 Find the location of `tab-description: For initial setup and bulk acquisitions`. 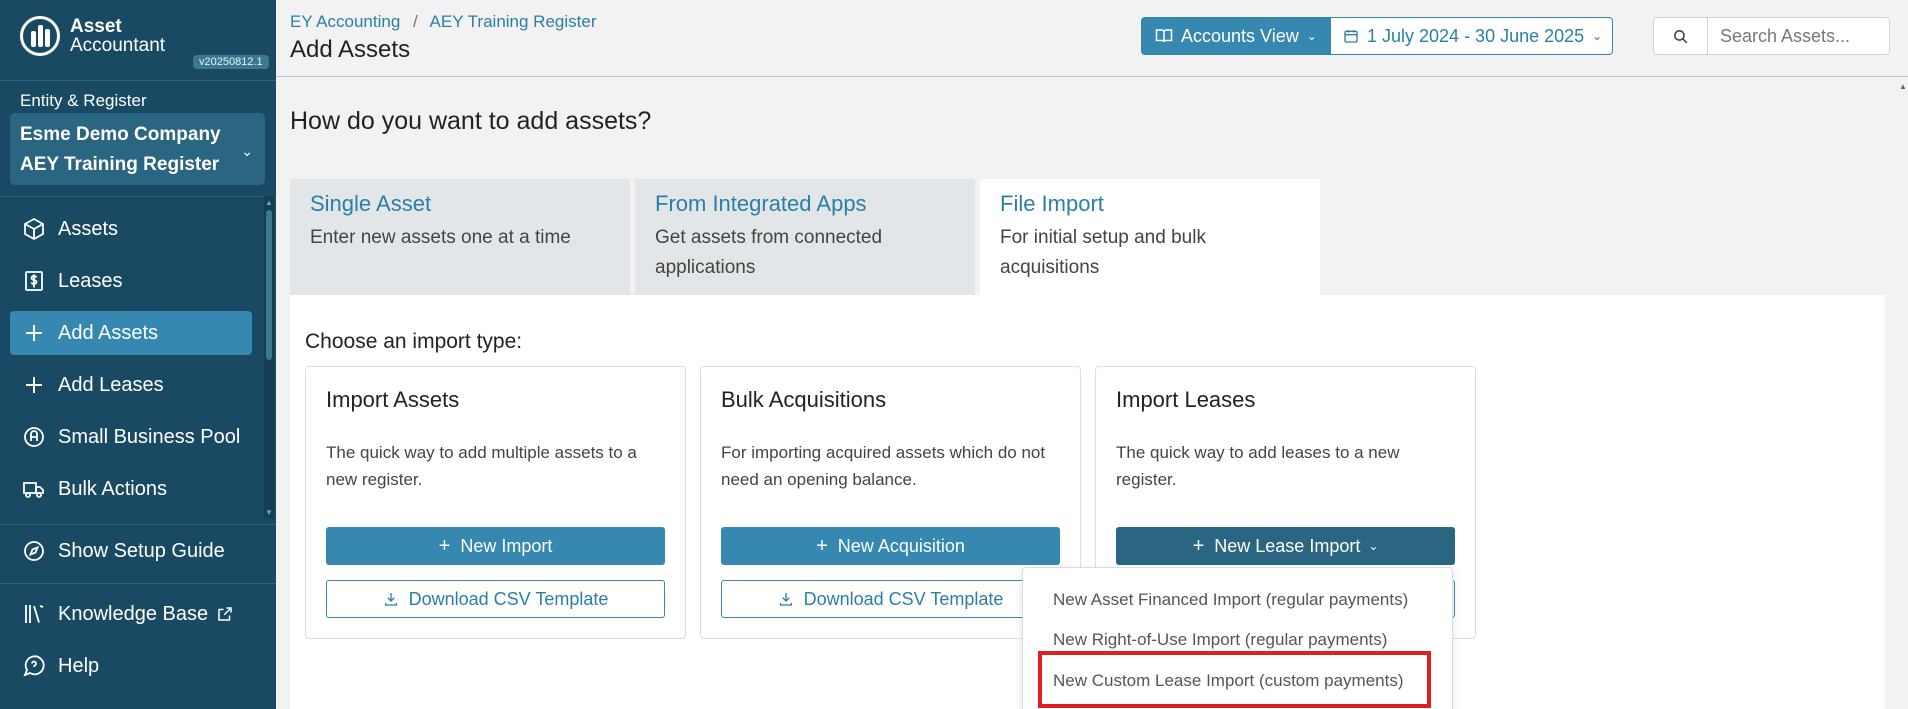

tab-description: For initial setup and bulk acquisitions is located at coordinates (1150, 253).